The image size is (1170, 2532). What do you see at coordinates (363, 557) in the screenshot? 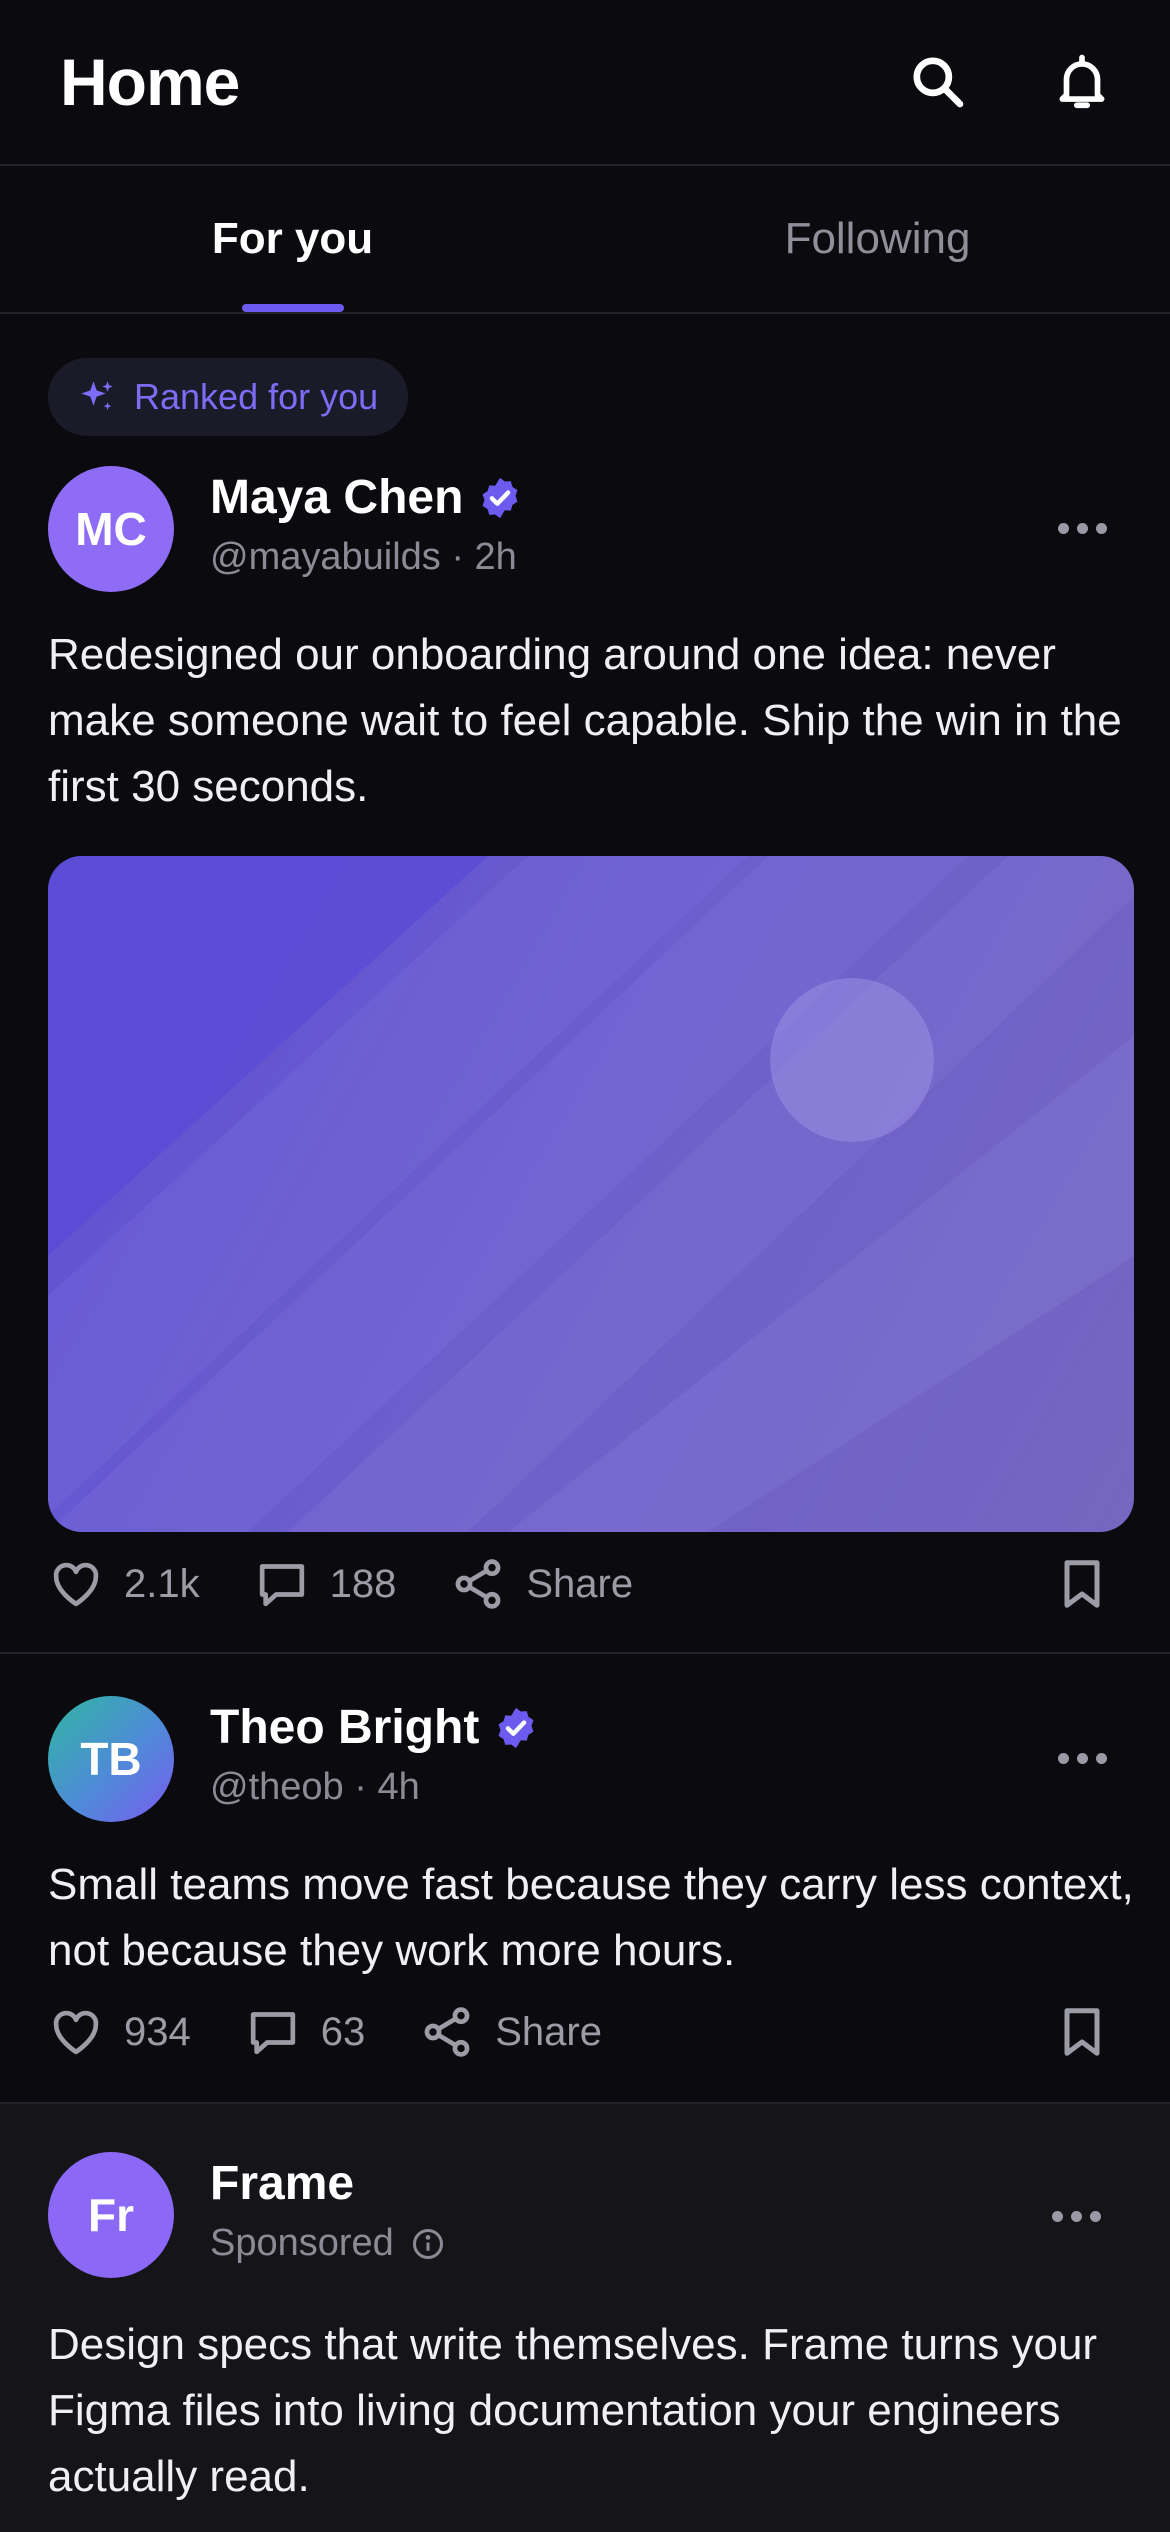
I see `author-handle-time: @mayabuilds · 2h` at bounding box center [363, 557].